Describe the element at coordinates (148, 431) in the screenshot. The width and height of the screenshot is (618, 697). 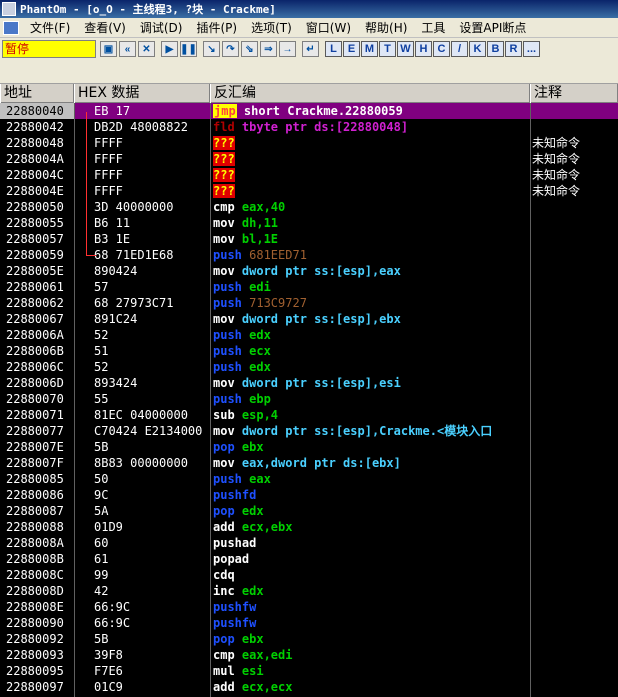
I see `row-hex: C70424 E2134000` at that location.